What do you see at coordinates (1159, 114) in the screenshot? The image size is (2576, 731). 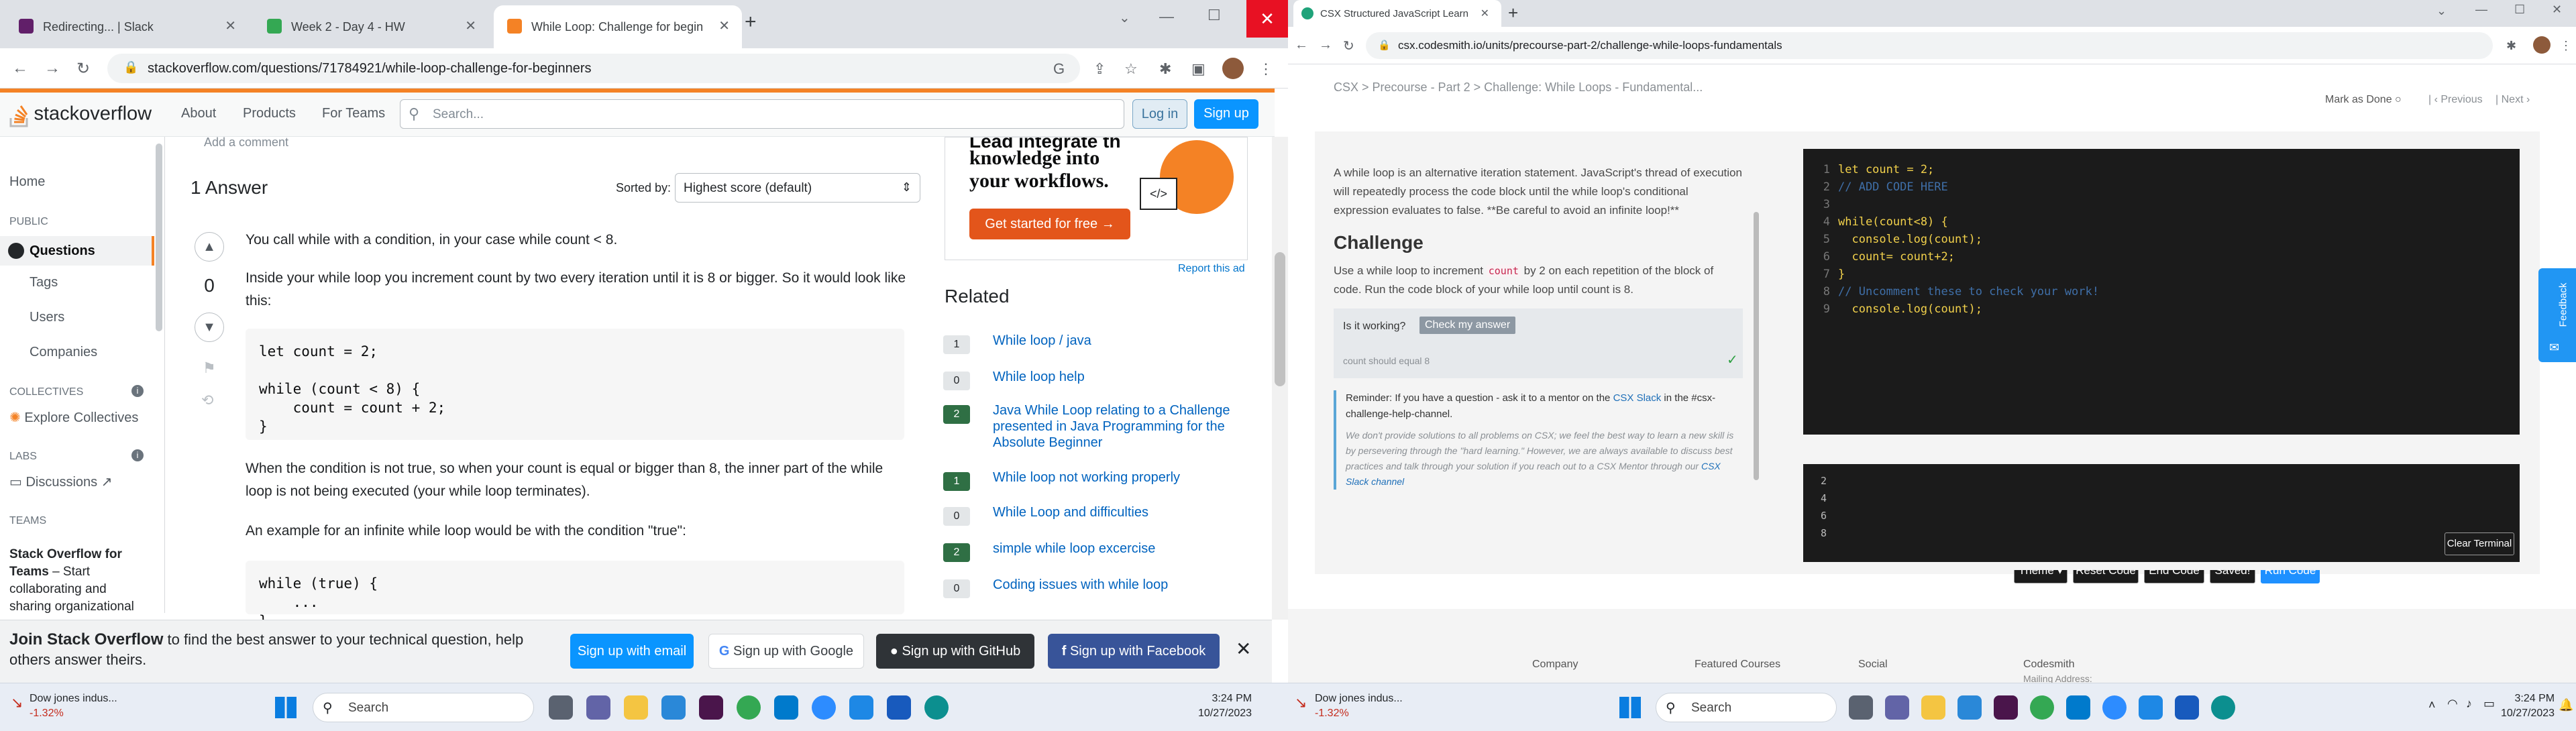 I see `login-button: Log in` at bounding box center [1159, 114].